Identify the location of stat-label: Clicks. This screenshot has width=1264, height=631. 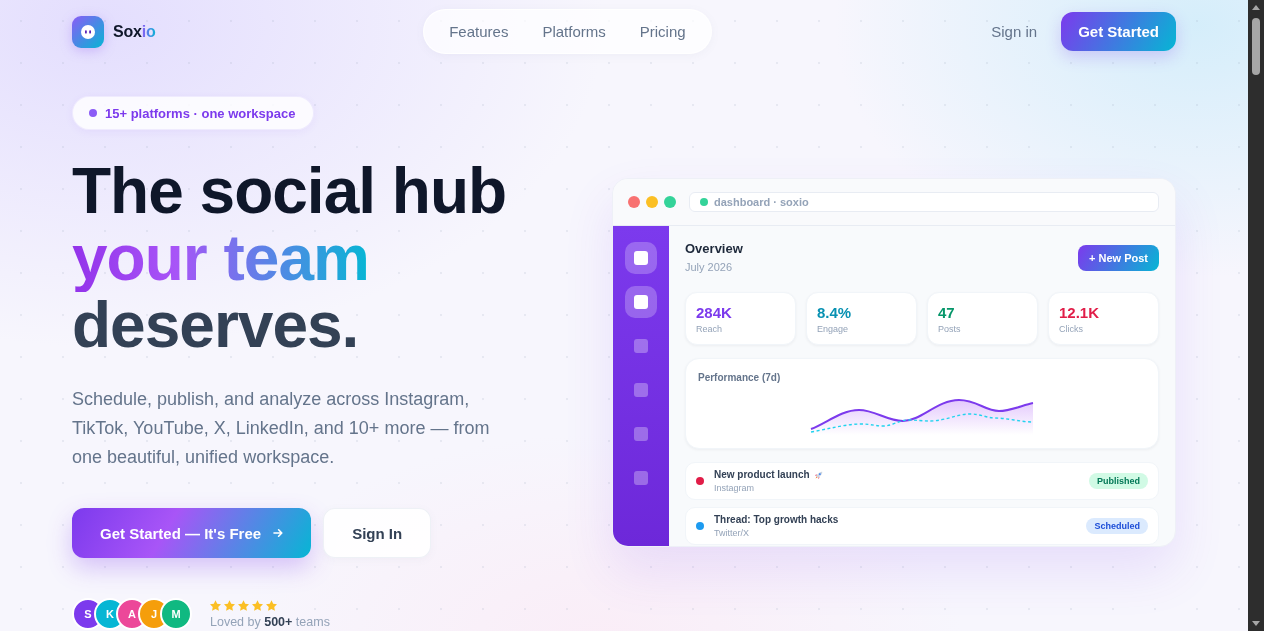
(1071, 329).